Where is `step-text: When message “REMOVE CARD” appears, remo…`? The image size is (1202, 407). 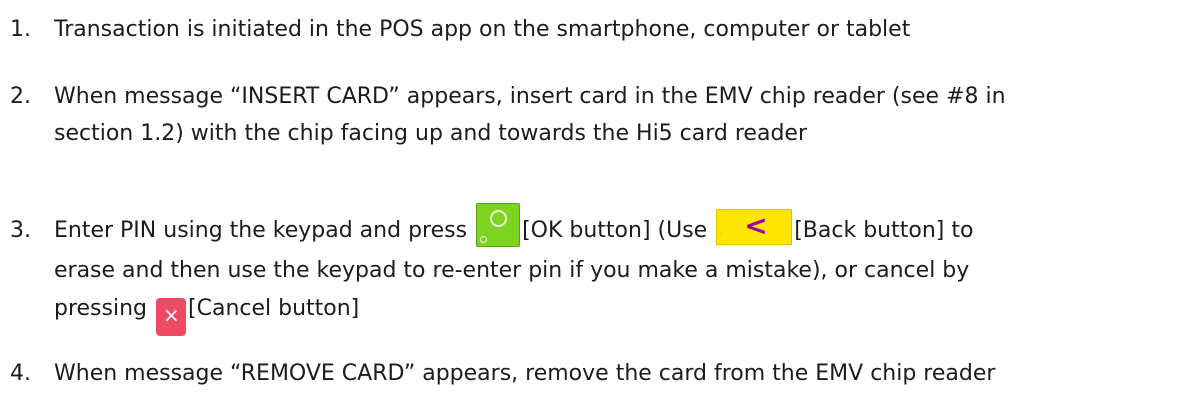 step-text: When message “REMOVE CARD” appears, remo… is located at coordinates (525, 373).